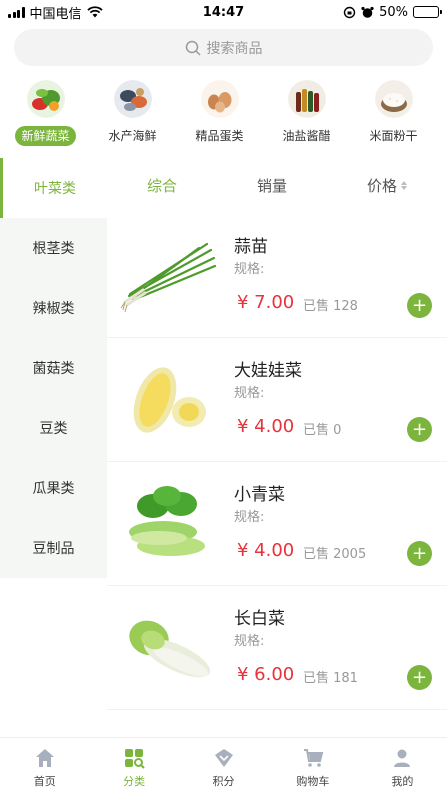  What do you see at coordinates (330, 678) in the screenshot?
I see `product-sold: 已售 181` at bounding box center [330, 678].